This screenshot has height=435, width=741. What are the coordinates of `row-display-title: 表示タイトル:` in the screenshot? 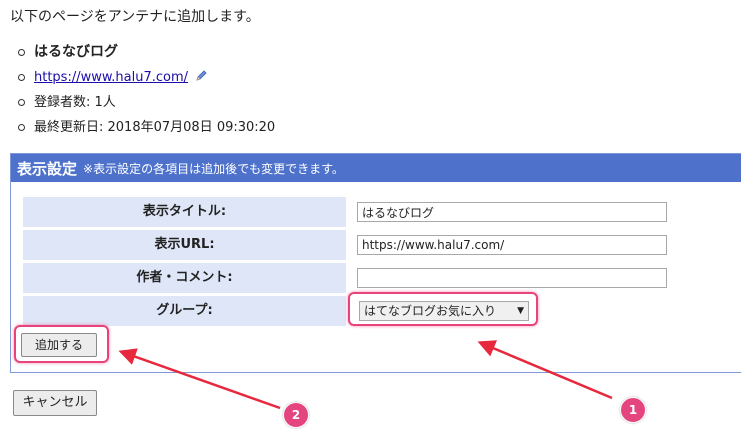 It's located at (382, 212).